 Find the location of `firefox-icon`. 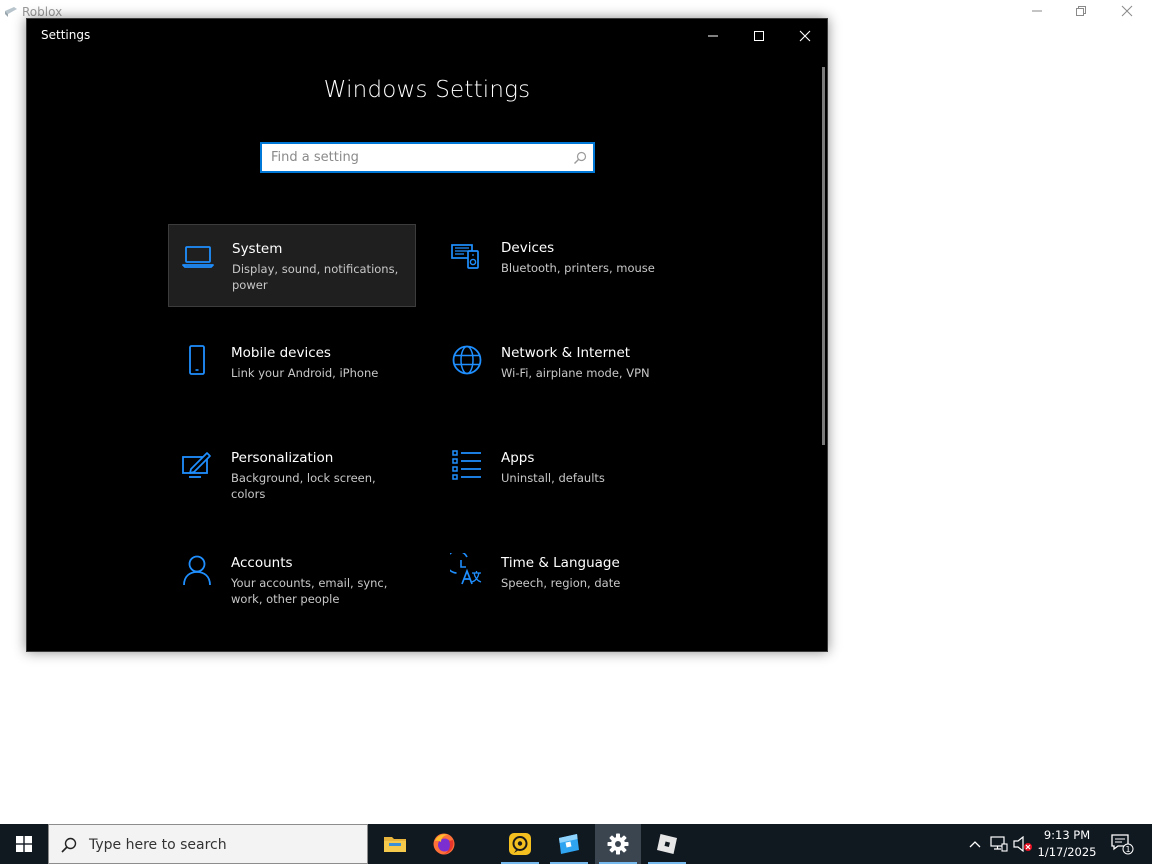

firefox-icon is located at coordinates (444, 844).